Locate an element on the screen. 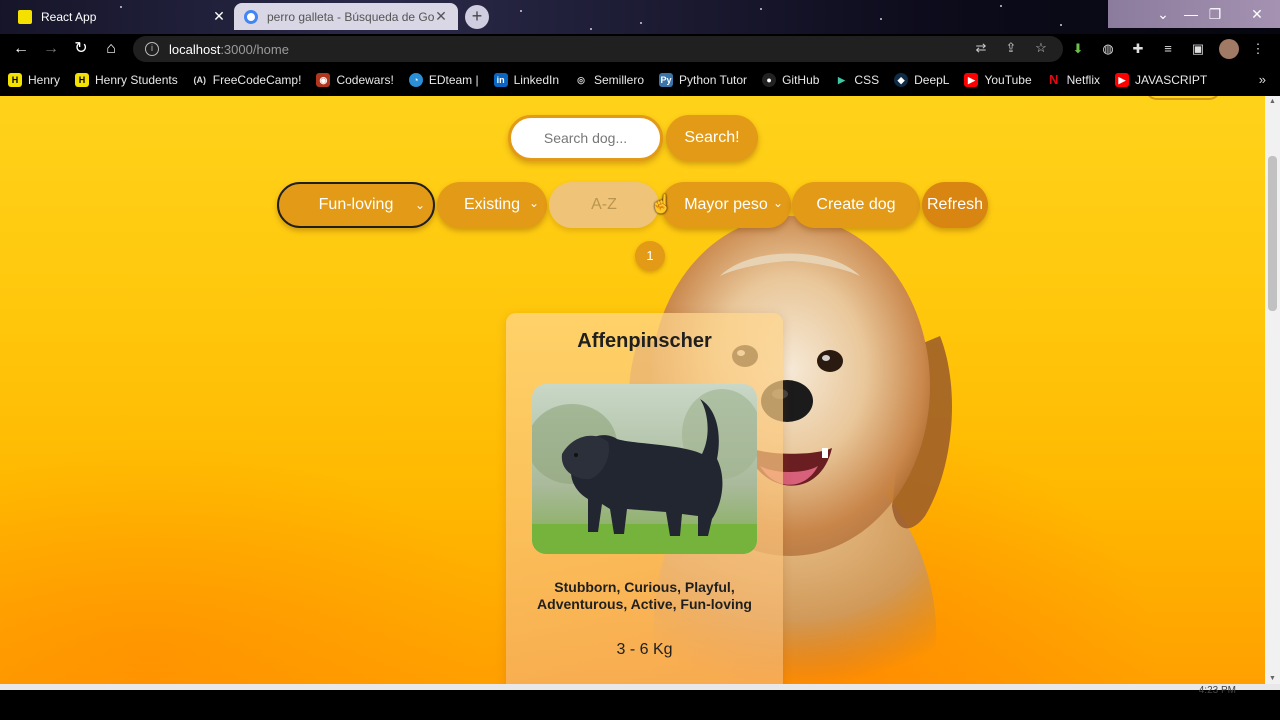 This screenshot has height=720, width=1280. nav-button-partial is located at coordinates (1183, 98).